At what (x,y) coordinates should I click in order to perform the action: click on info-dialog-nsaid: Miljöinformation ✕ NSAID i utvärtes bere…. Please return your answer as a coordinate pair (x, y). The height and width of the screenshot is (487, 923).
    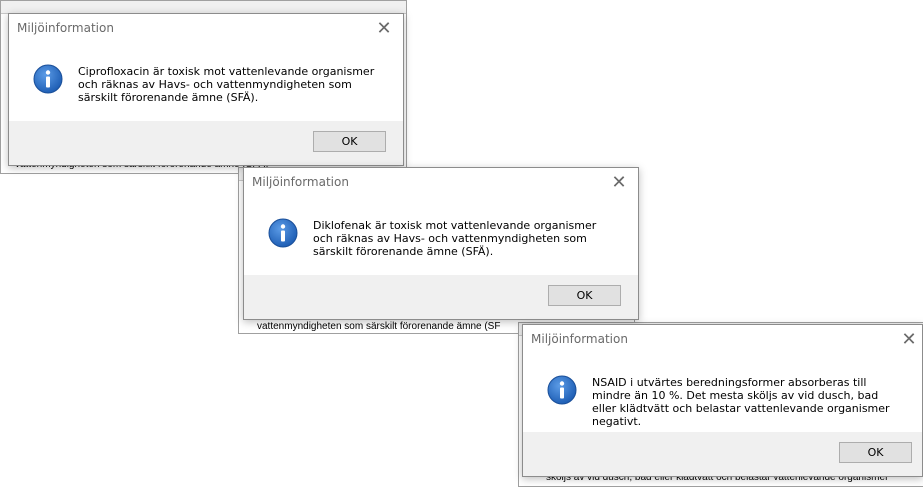
    Looking at the image, I should click on (722, 400).